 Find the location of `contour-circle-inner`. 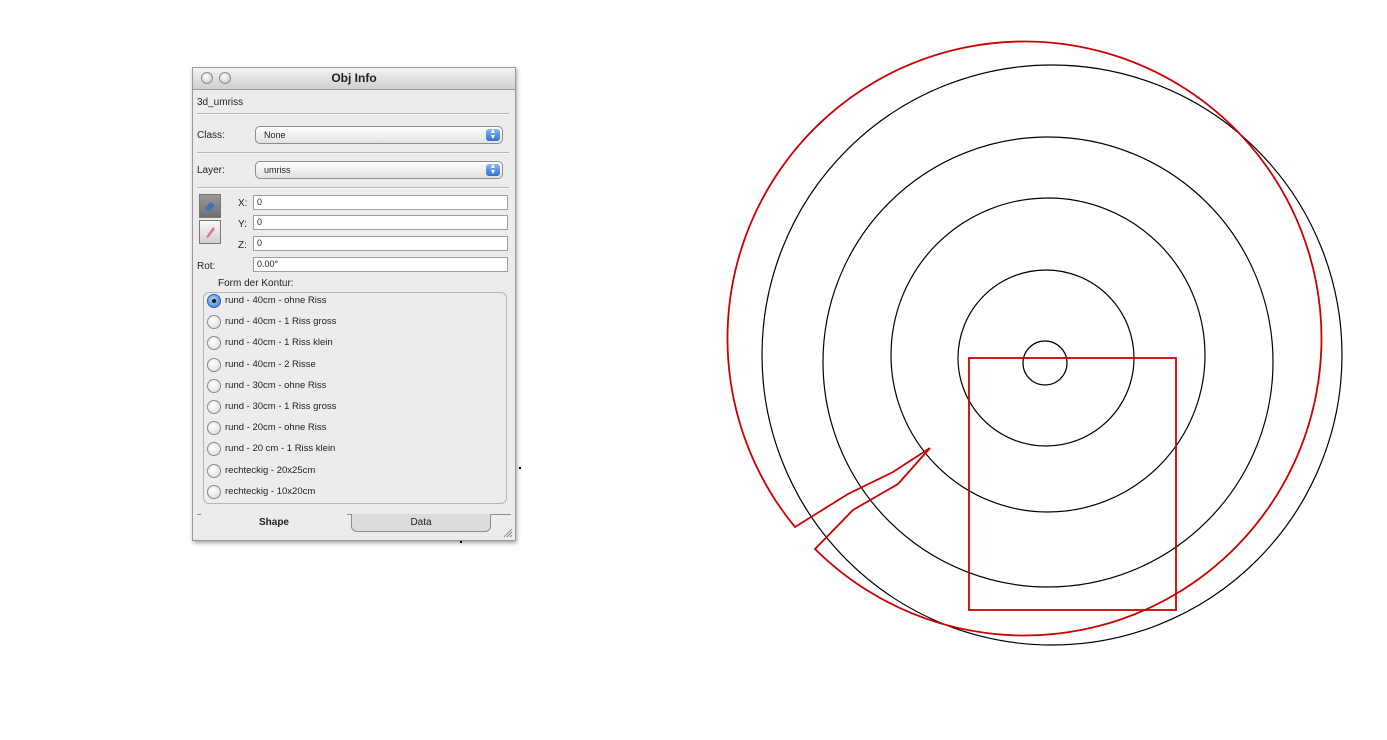

contour-circle-inner is located at coordinates (1045, 363).